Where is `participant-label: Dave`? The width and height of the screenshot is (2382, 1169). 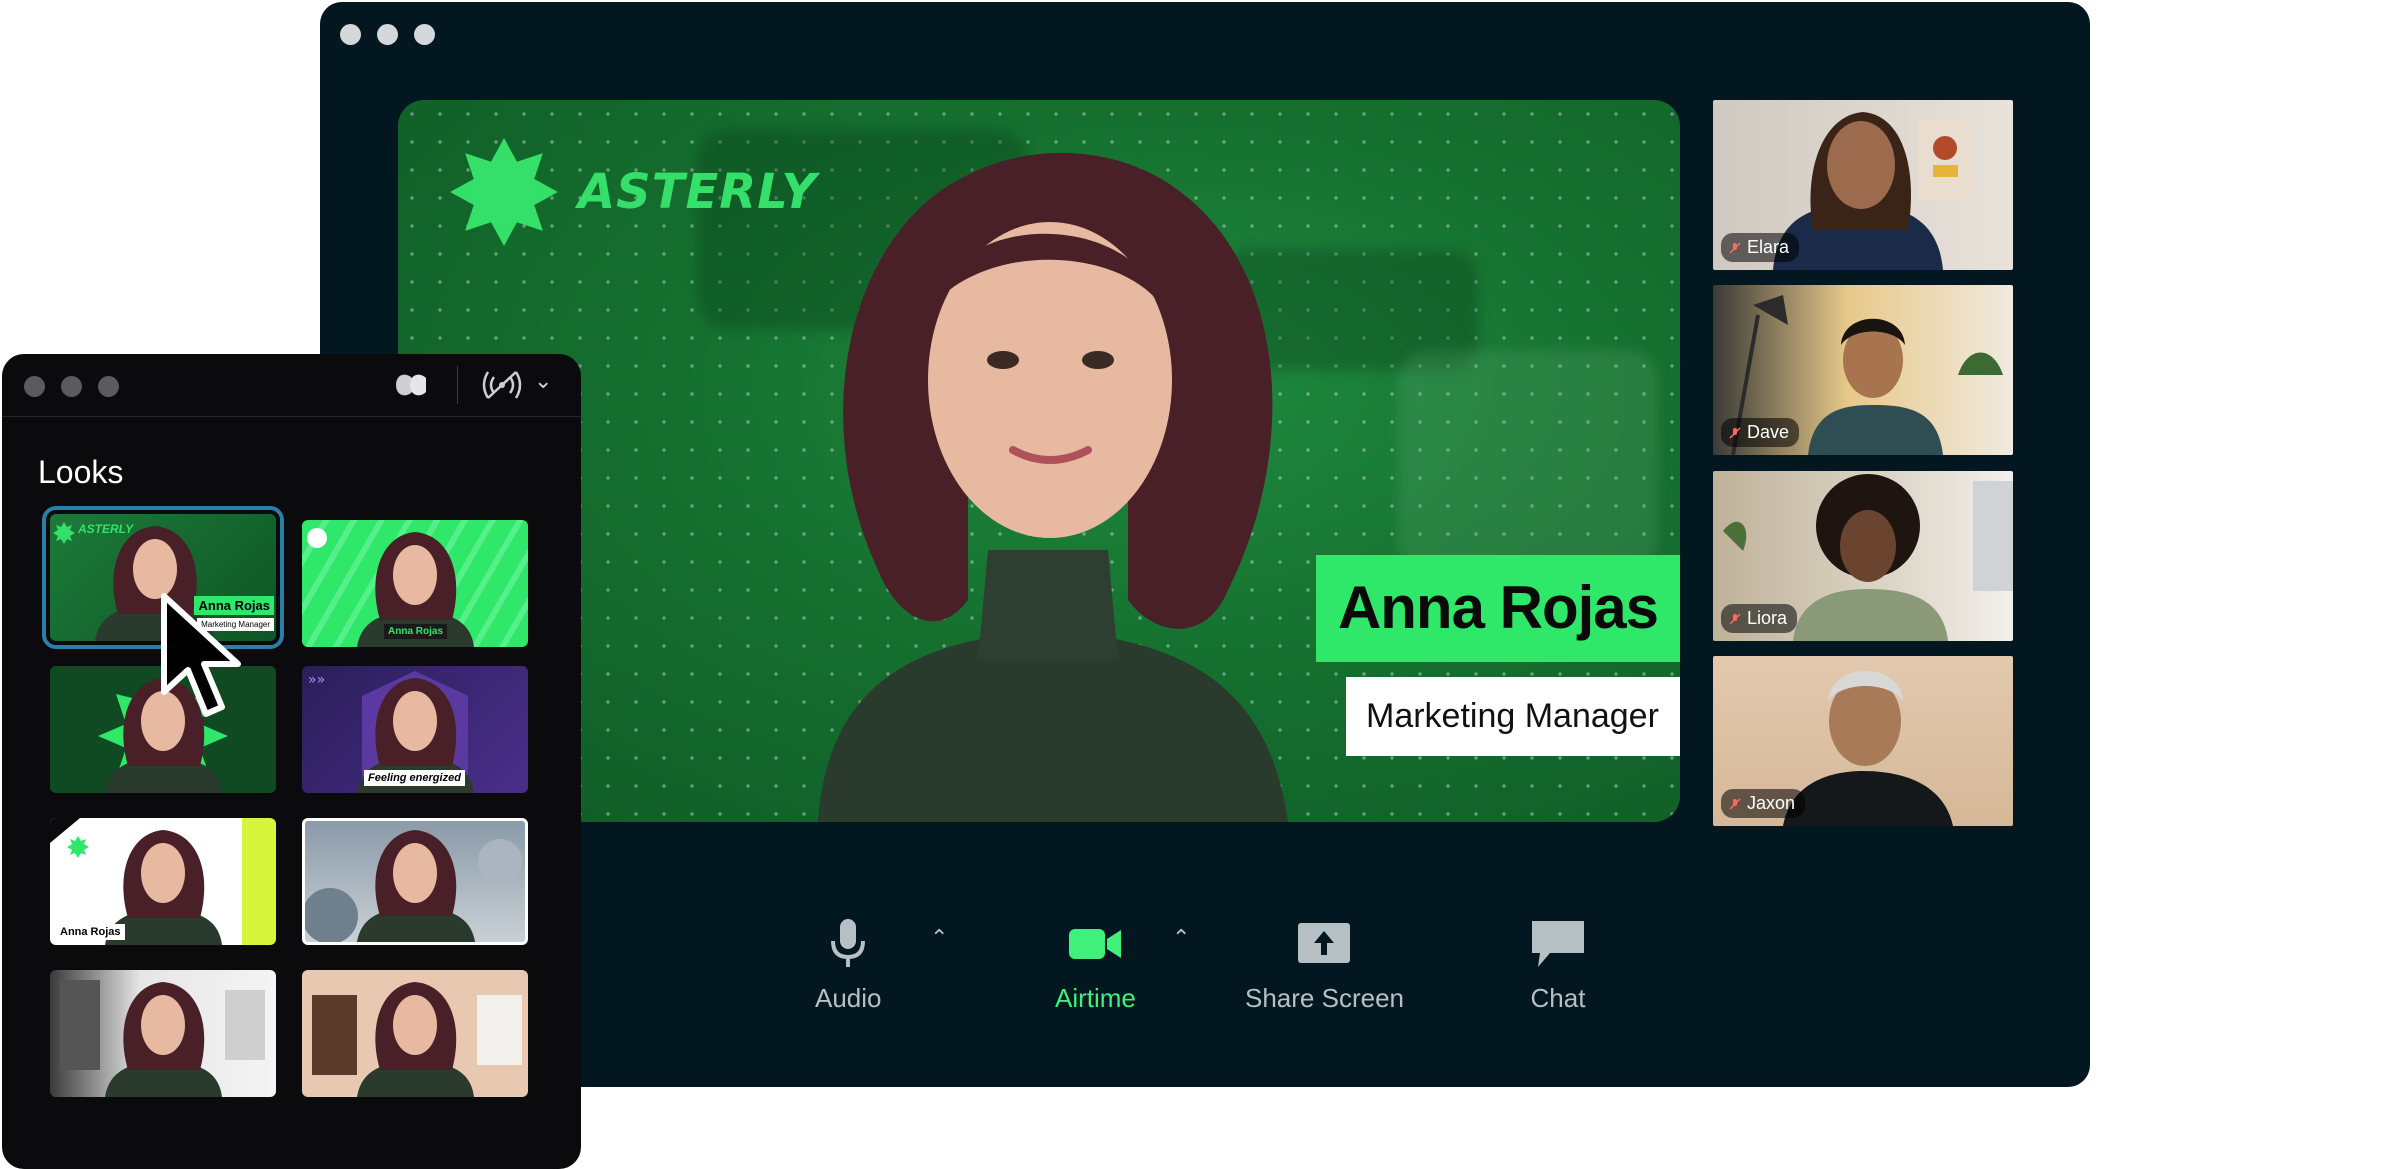 participant-label: Dave is located at coordinates (1760, 432).